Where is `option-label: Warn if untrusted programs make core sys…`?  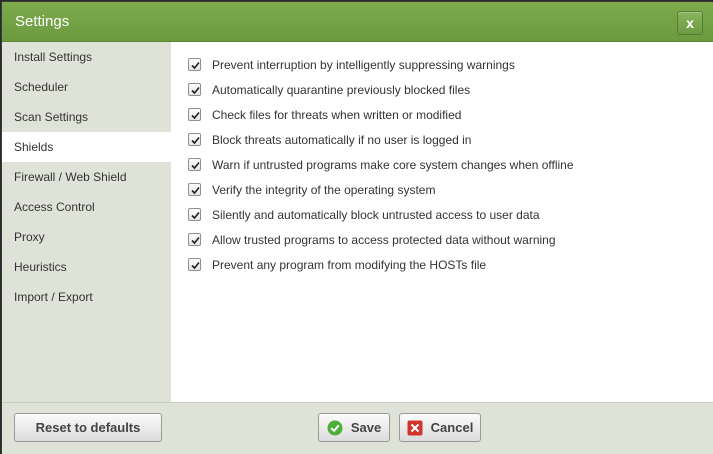
option-label: Warn if untrusted programs make core sys… is located at coordinates (393, 164).